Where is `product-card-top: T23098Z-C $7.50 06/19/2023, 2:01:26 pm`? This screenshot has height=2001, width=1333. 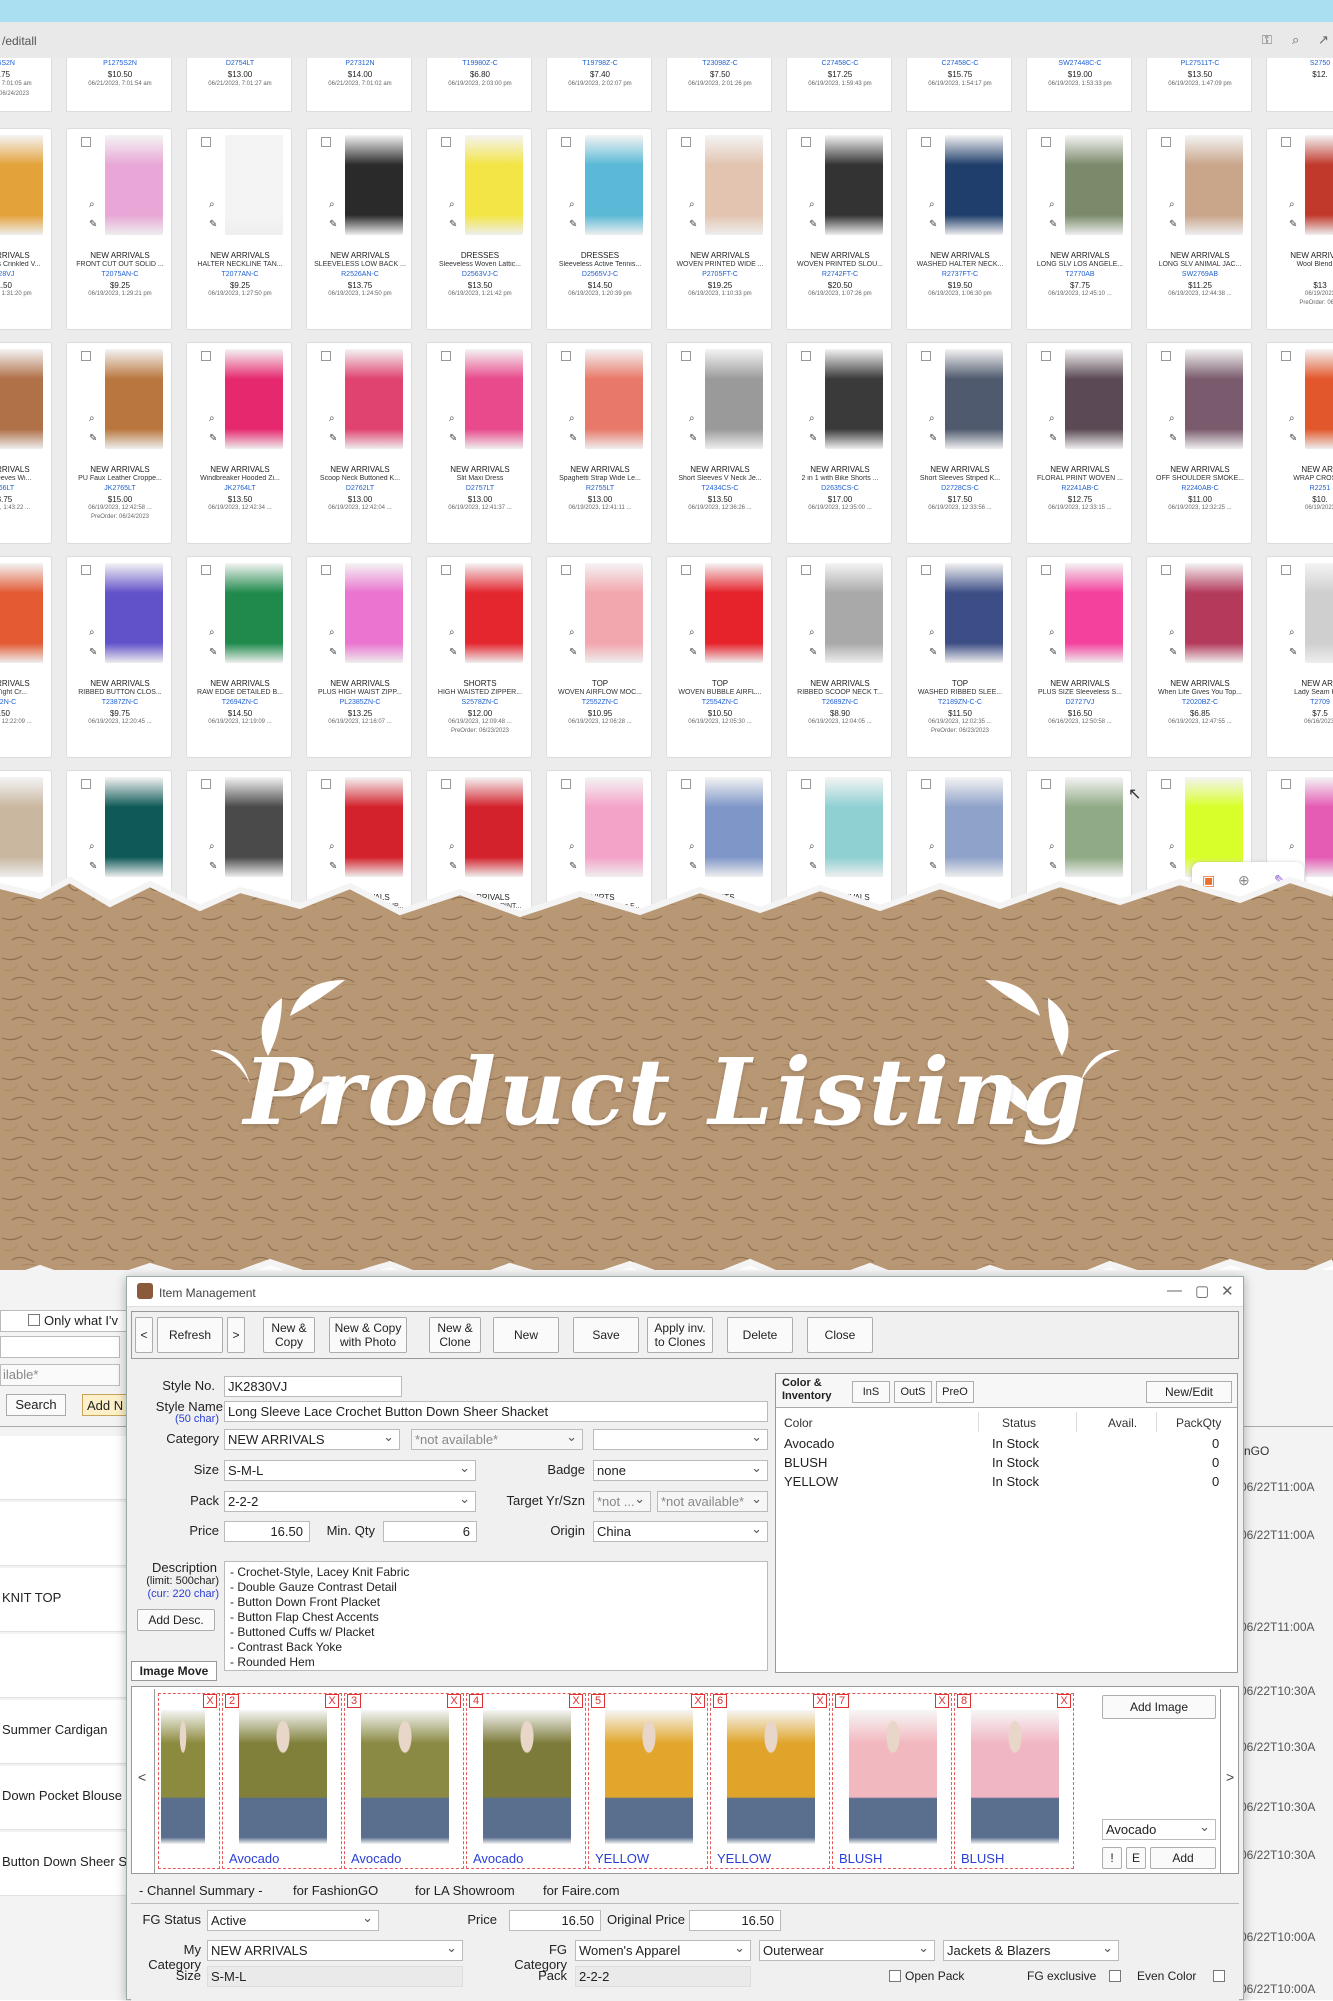
product-card-top: T23098Z-C $7.50 06/19/2023, 2:01:26 pm is located at coordinates (719, 85).